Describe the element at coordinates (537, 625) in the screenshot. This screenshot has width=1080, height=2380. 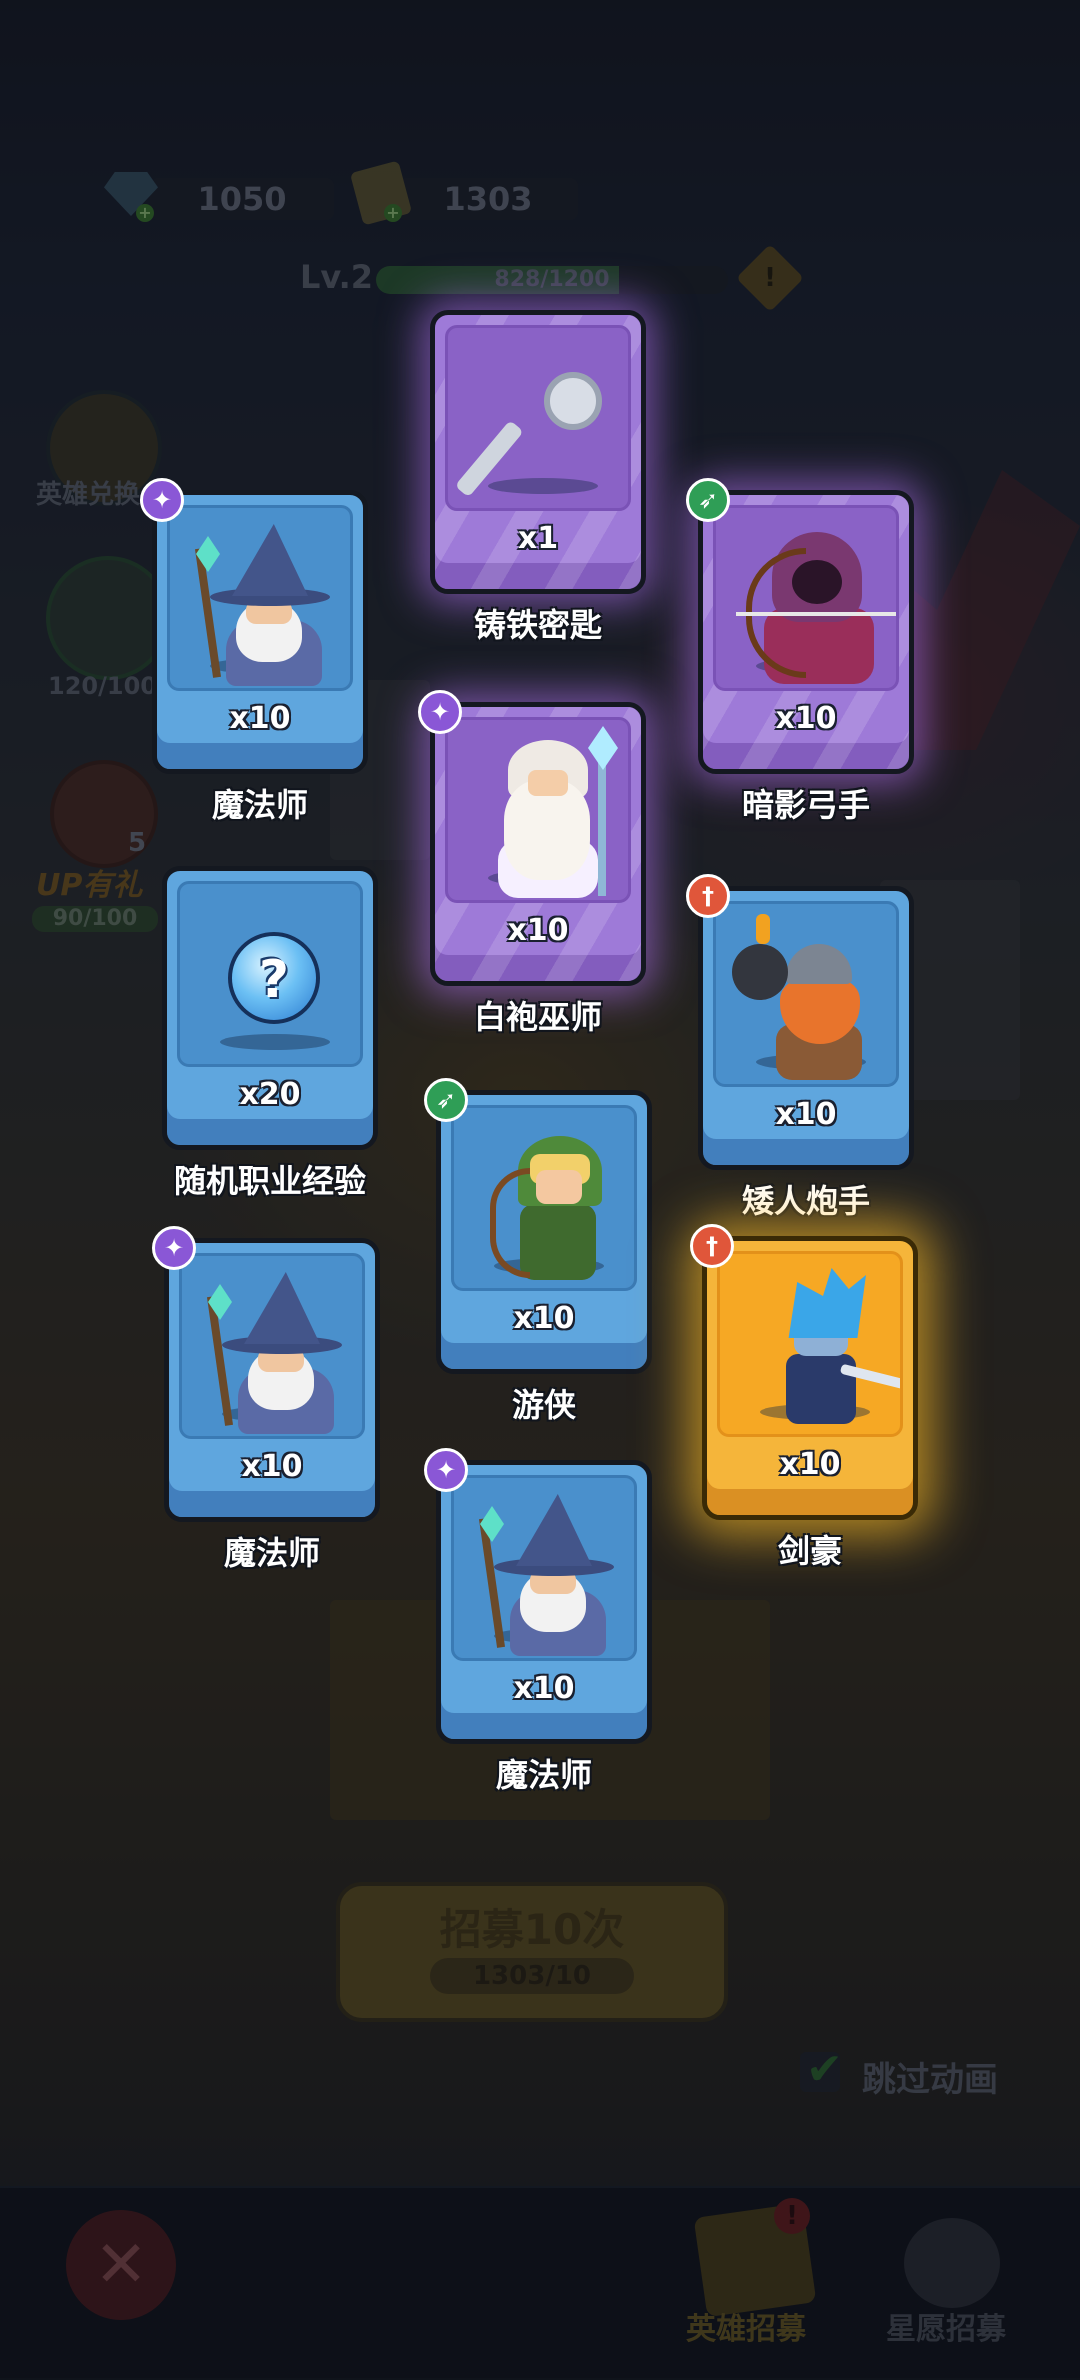
I see `reward-name: 铸铁密匙` at that location.